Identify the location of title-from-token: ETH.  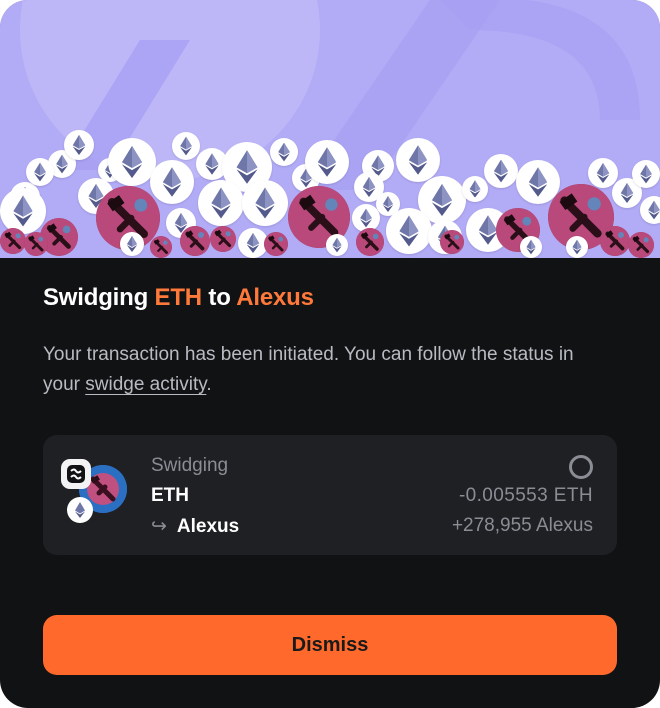
(178, 297).